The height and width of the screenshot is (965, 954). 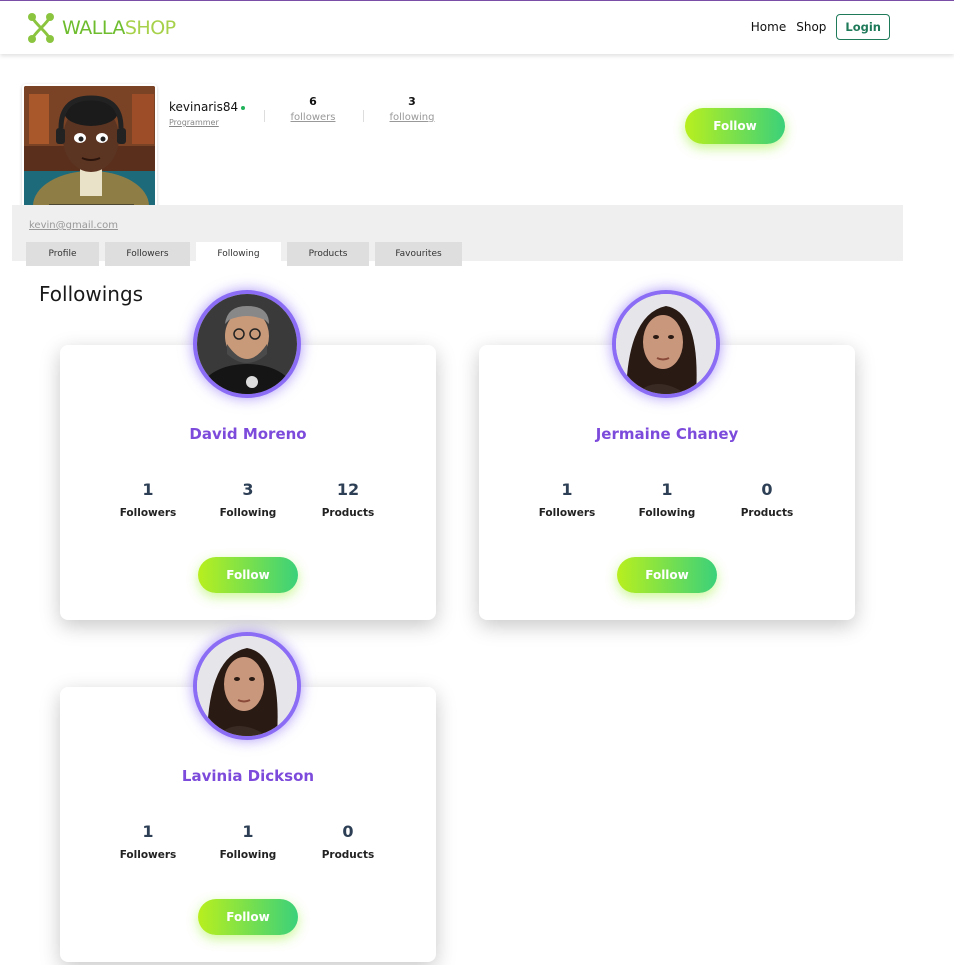 What do you see at coordinates (62, 254) in the screenshot?
I see `tab-profile: Profile` at bounding box center [62, 254].